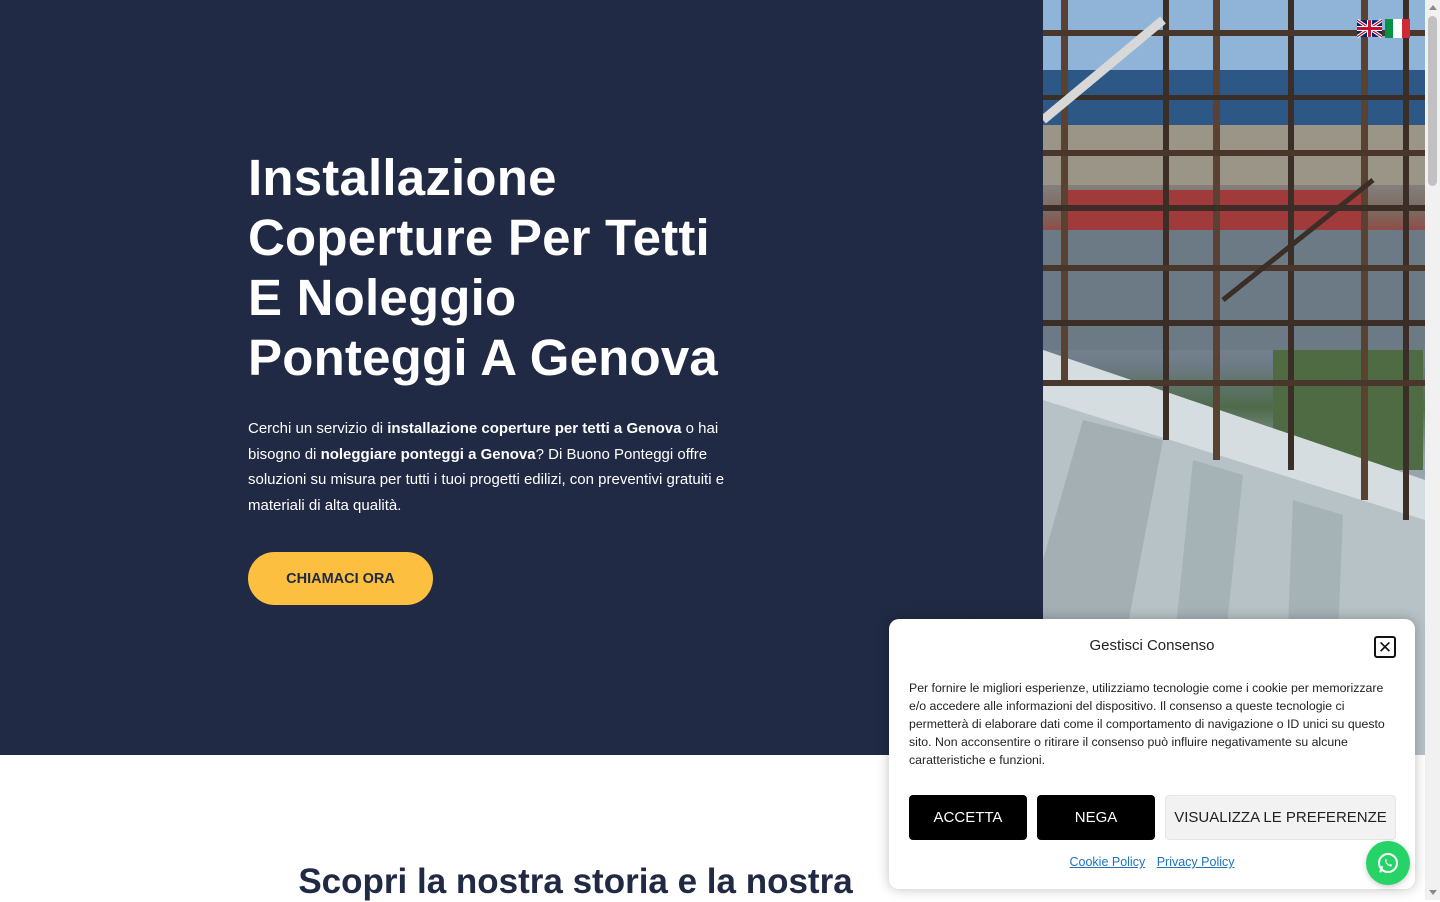 This screenshot has width=1440, height=902. I want to click on call-now-button: CHIAMACI ORA, so click(340, 578).